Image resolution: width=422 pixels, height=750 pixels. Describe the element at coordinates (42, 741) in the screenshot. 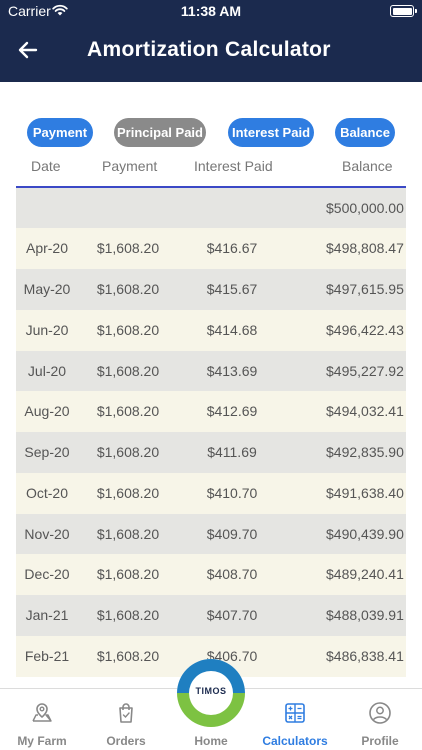

I see `tab-label: My Farm` at that location.